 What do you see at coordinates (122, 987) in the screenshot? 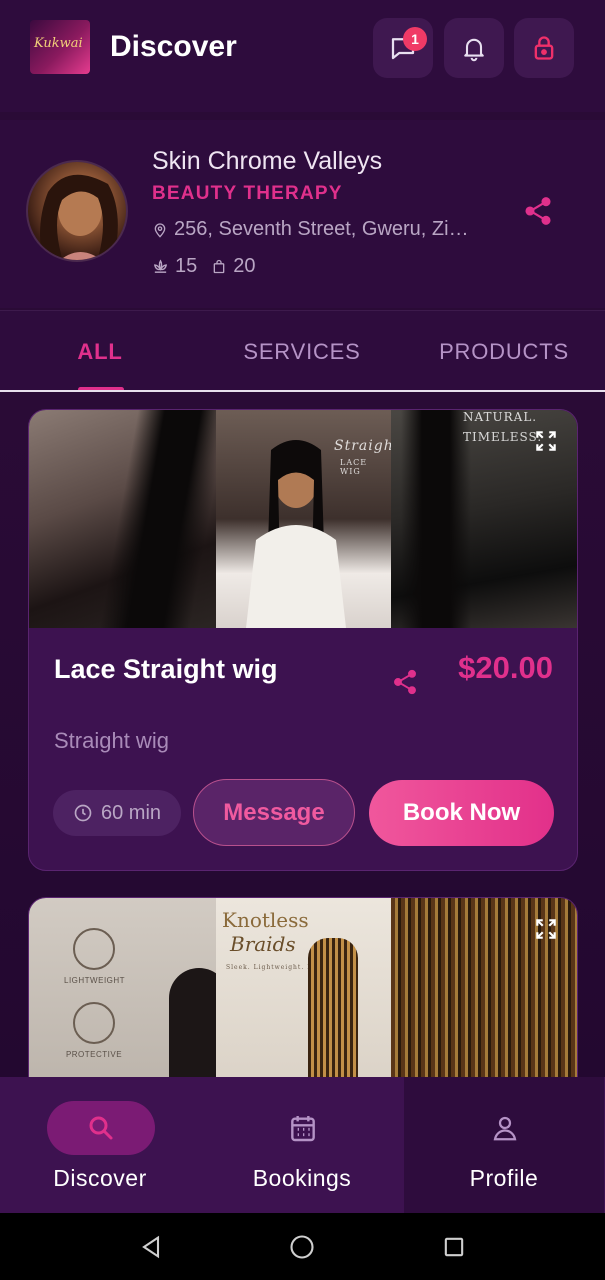
I see `gallery-image-1: LIGHTWEIGHT PROTECTIVE` at bounding box center [122, 987].